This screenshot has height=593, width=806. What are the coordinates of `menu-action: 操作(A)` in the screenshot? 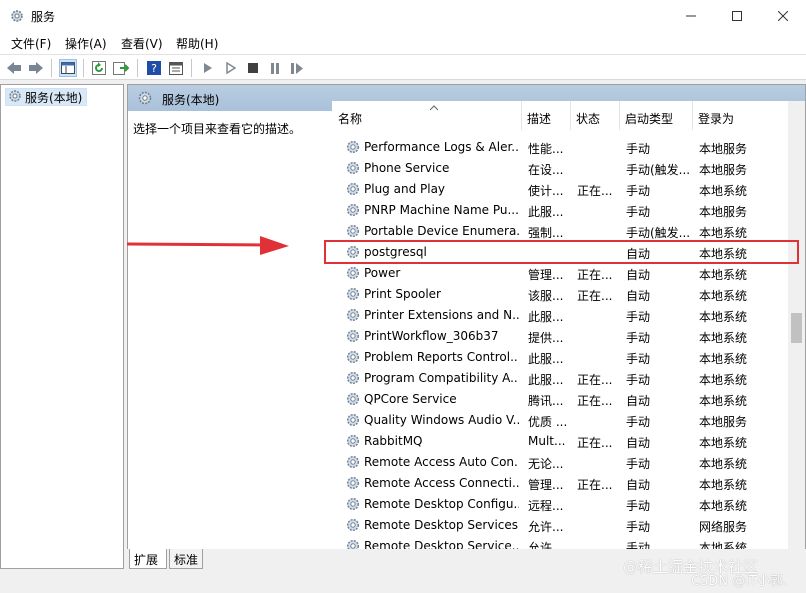 It's located at (86, 43).